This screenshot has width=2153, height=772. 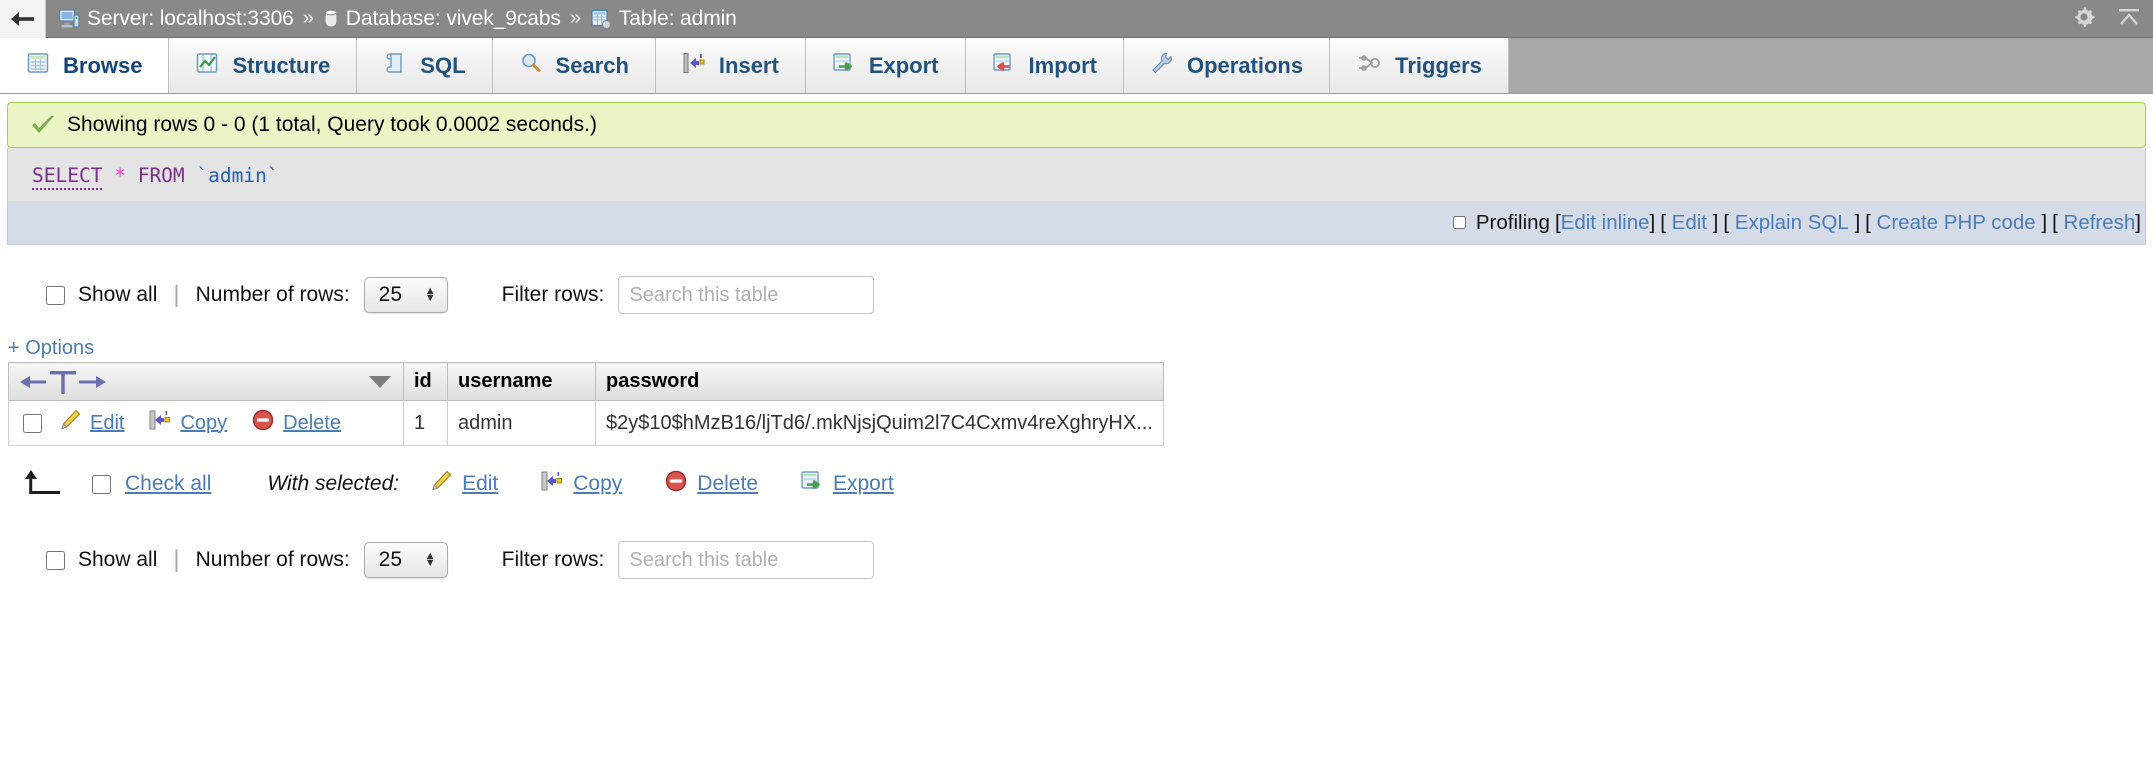 What do you see at coordinates (1004, 66) in the screenshot?
I see `import-icon` at bounding box center [1004, 66].